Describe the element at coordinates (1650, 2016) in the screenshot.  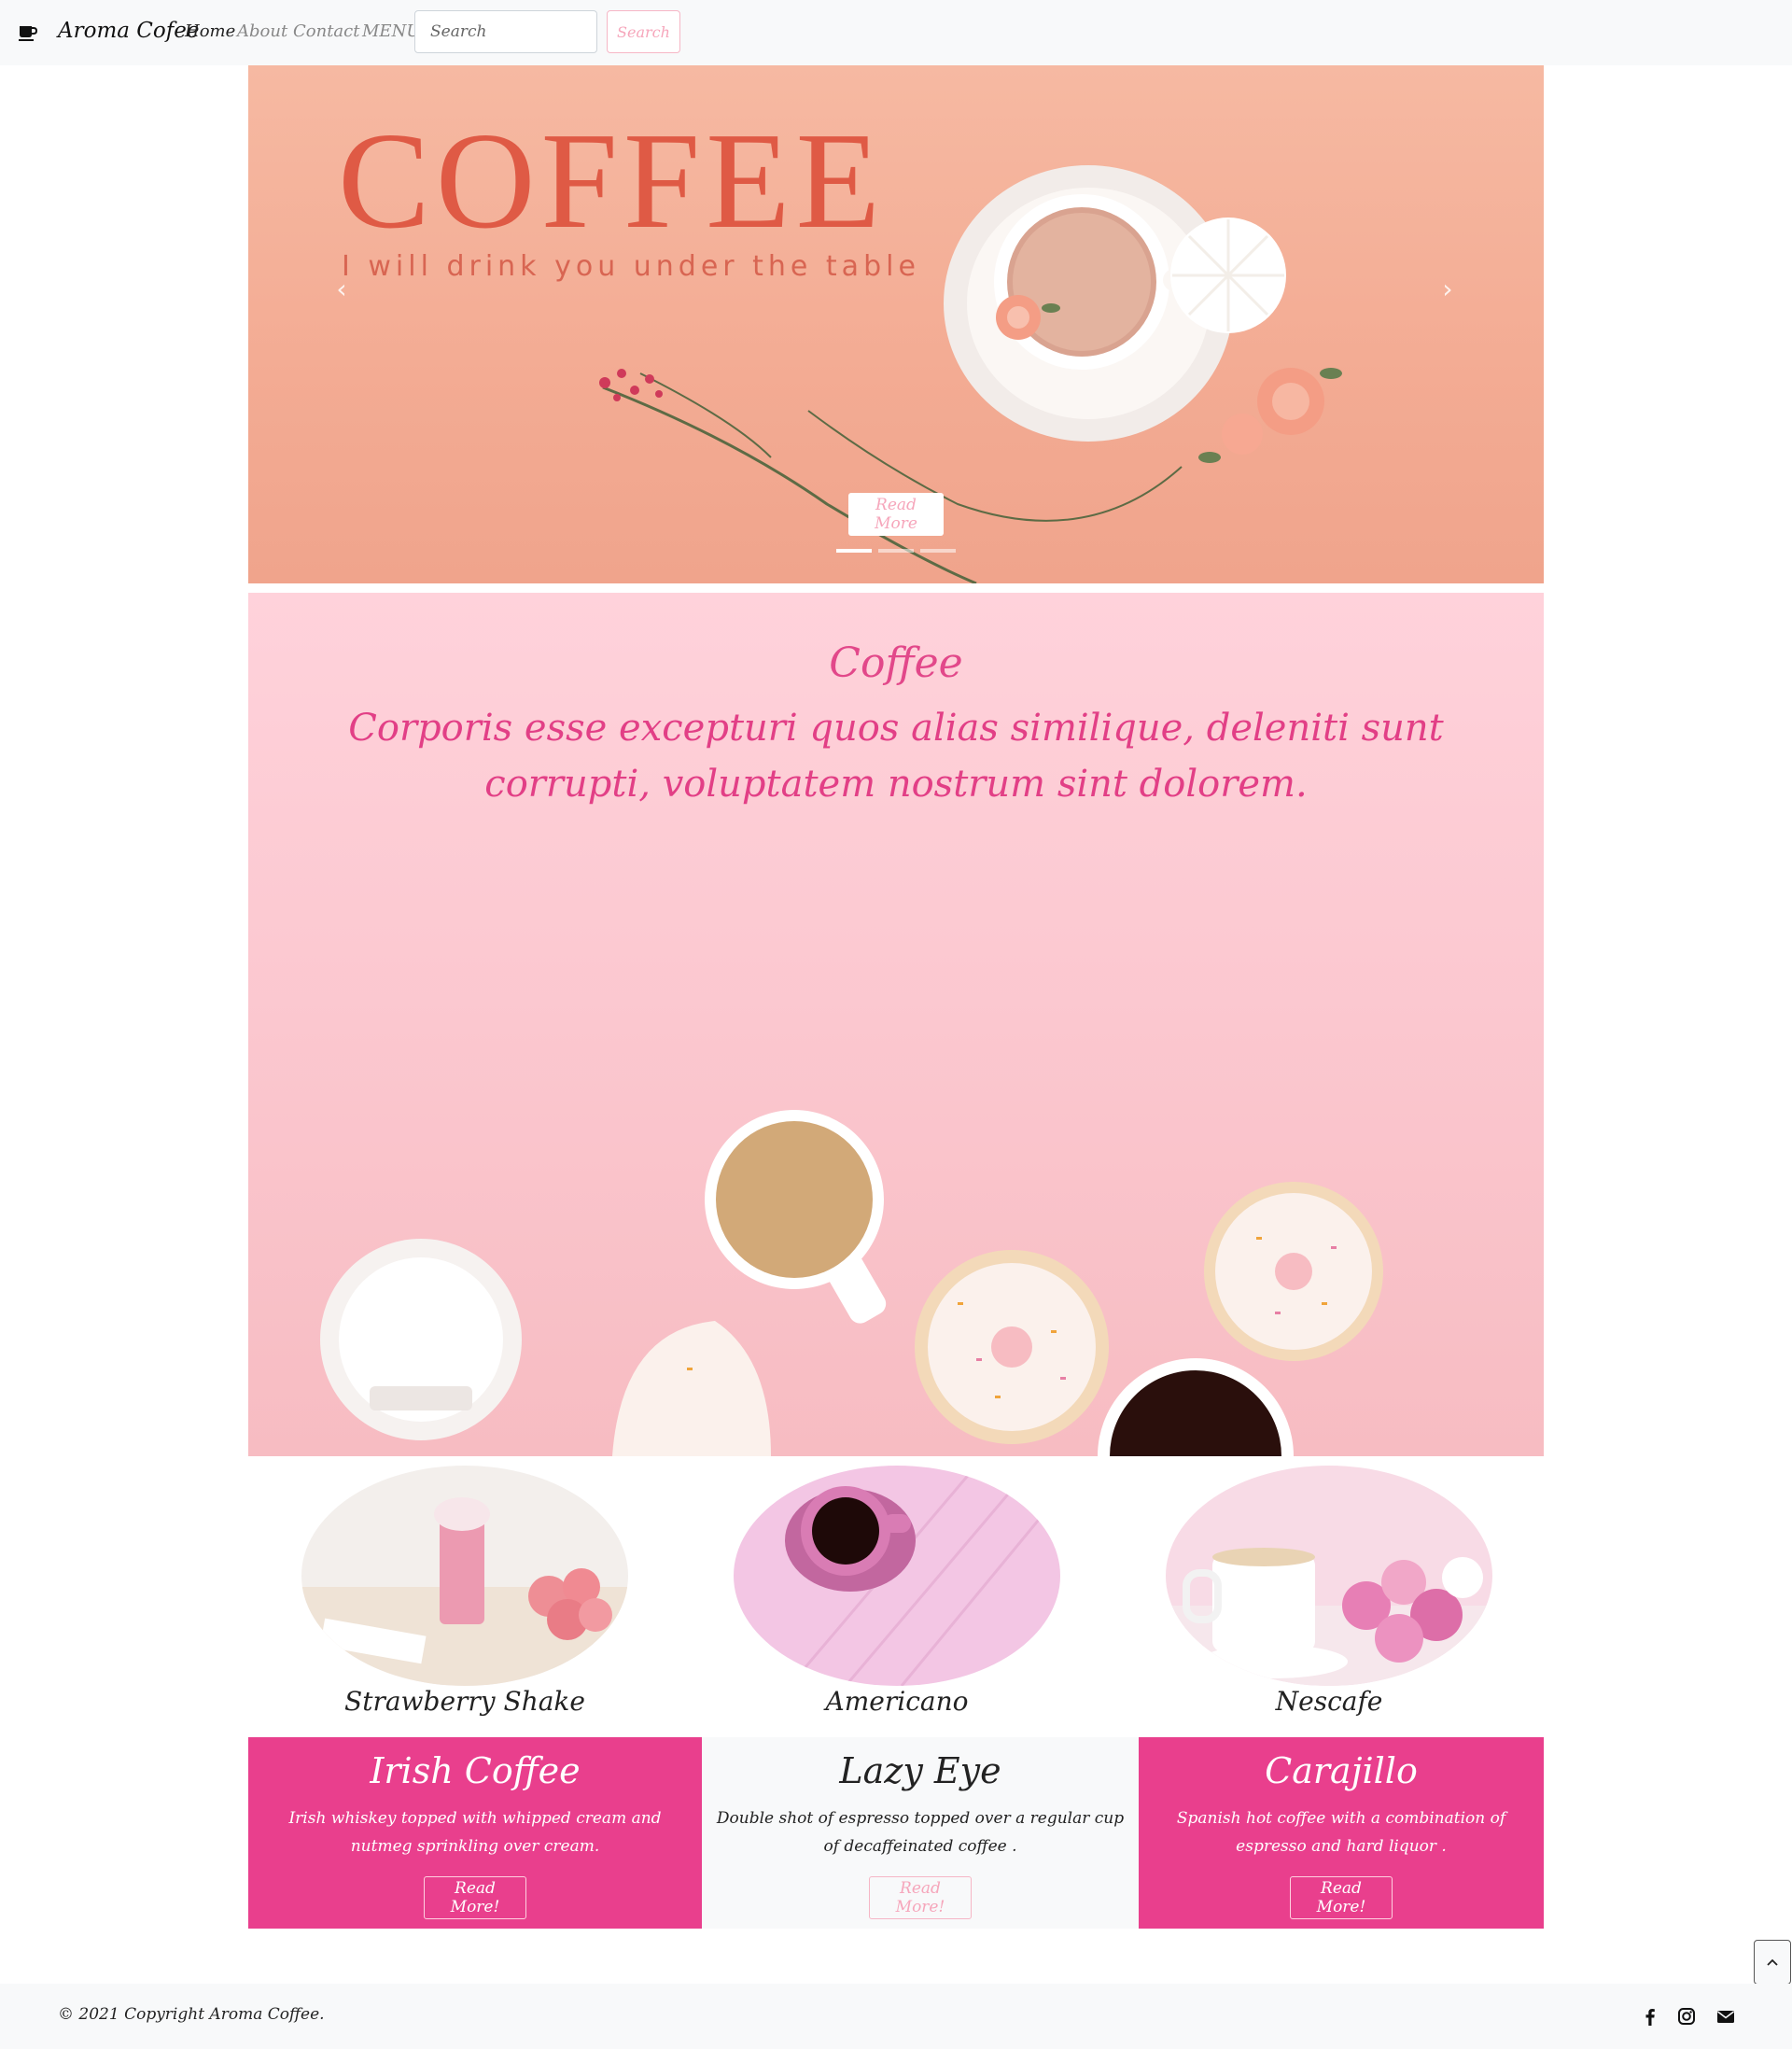
I see `facebook-icon` at that location.